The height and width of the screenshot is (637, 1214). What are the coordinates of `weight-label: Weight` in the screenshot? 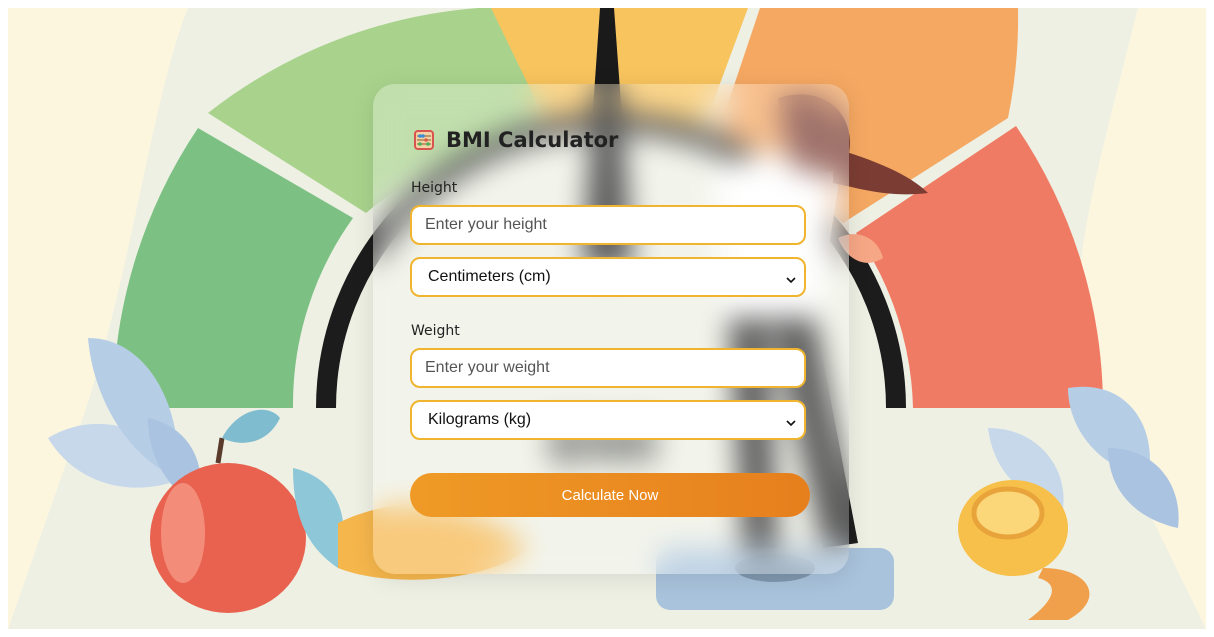 It's located at (435, 331).